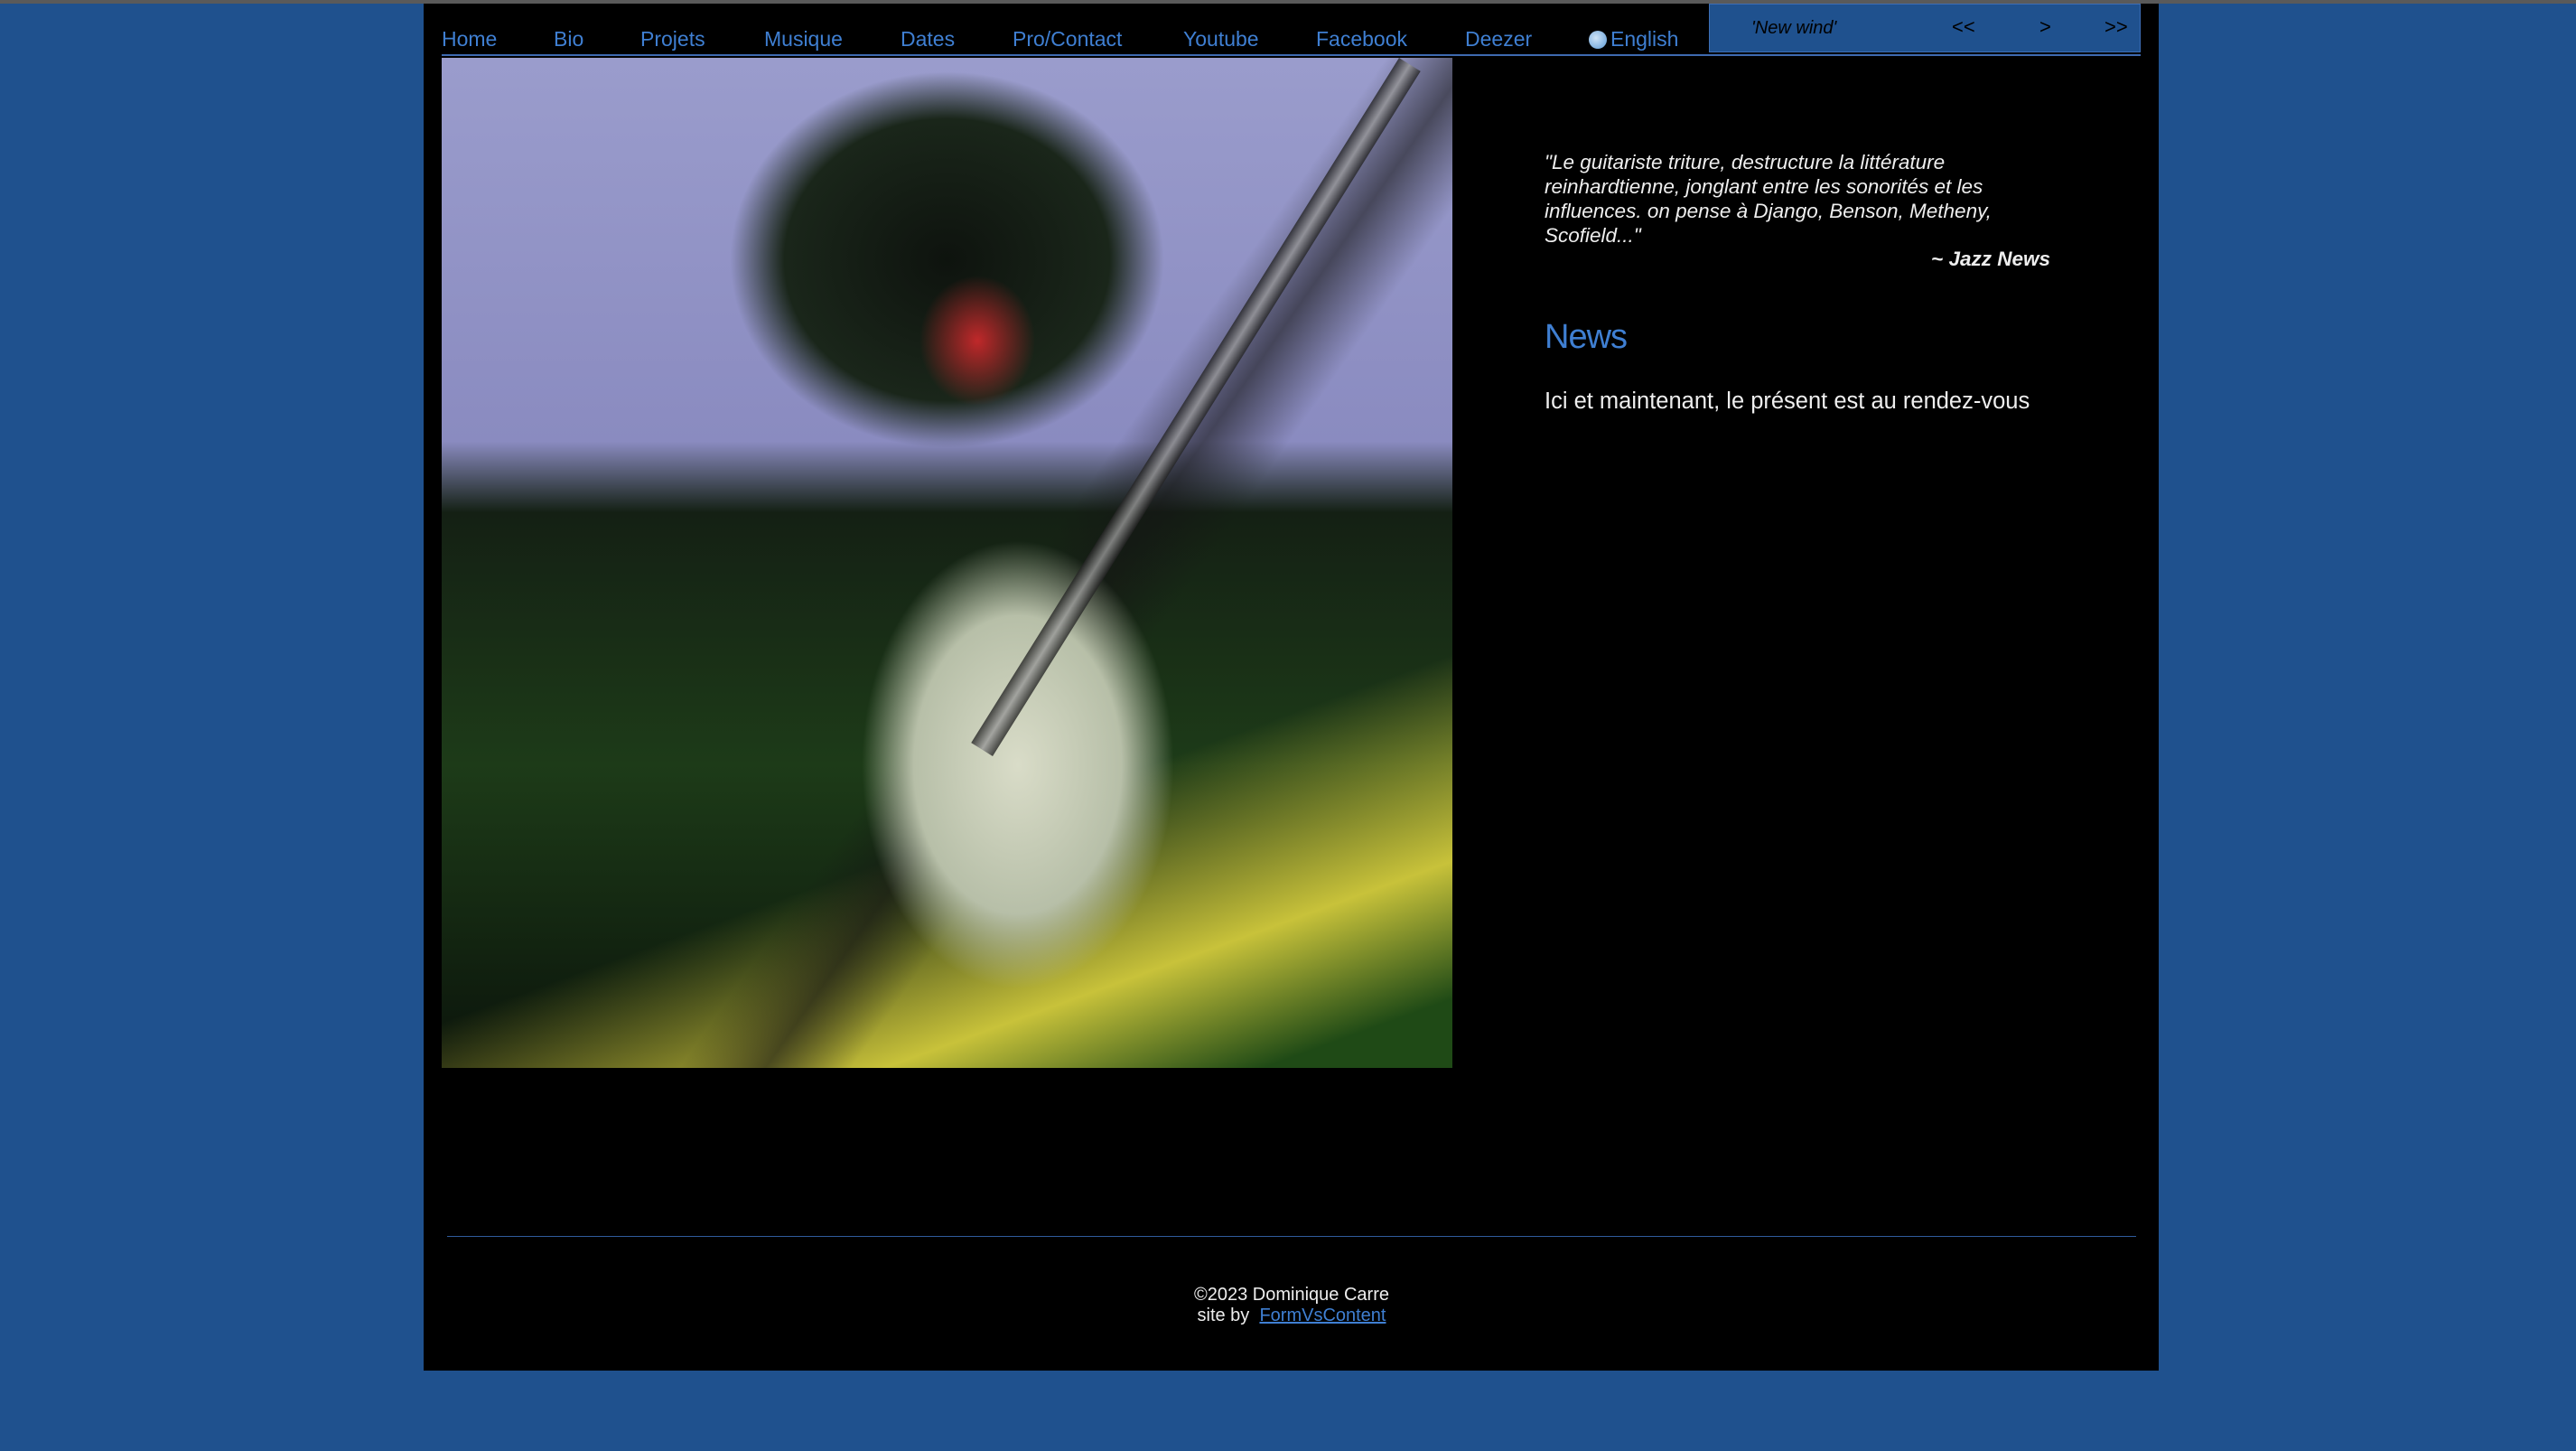 Image resolution: width=2576 pixels, height=1451 pixels. I want to click on nav-bio: Bio, so click(568, 38).